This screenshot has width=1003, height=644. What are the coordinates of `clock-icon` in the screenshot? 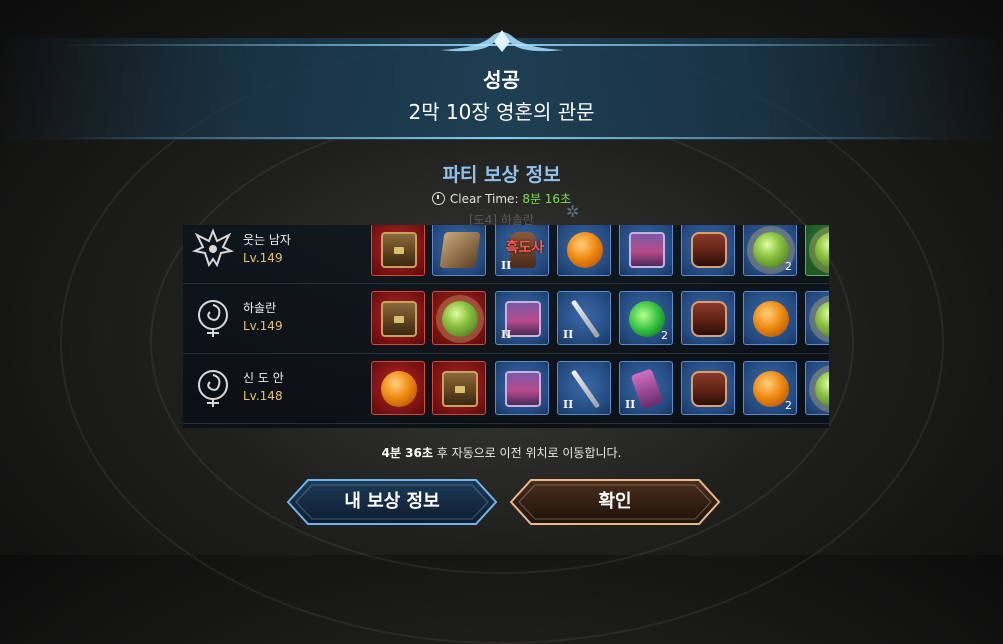 It's located at (438, 198).